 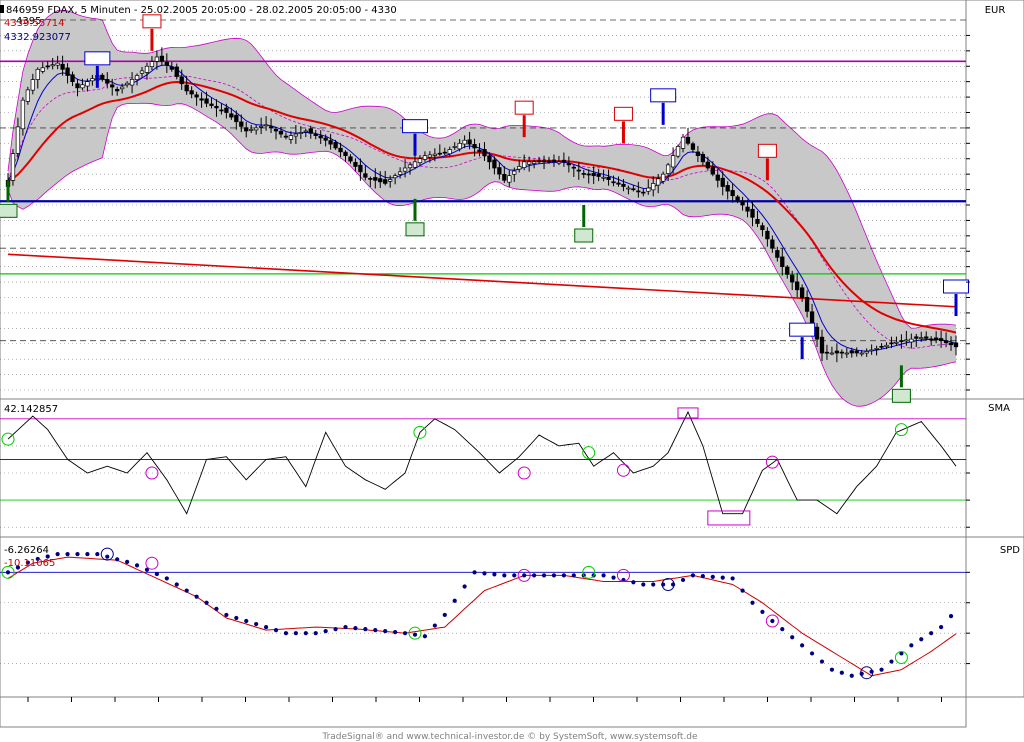 What do you see at coordinates (31, 409) in the screenshot?
I see `sma-readout: 42.142857` at bounding box center [31, 409].